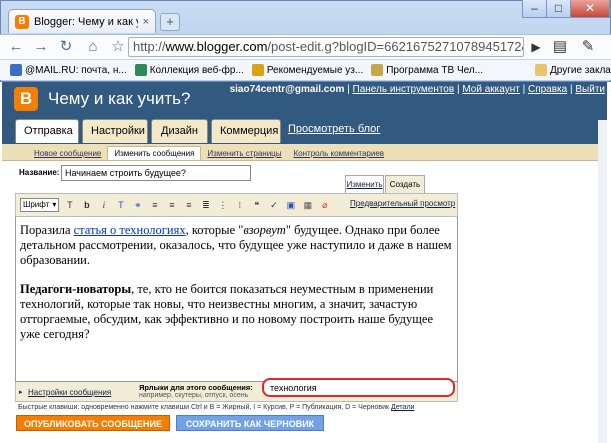 The height and width of the screenshot is (443, 611). What do you see at coordinates (66, 47) in the screenshot?
I see `reload-icon: ↻` at bounding box center [66, 47].